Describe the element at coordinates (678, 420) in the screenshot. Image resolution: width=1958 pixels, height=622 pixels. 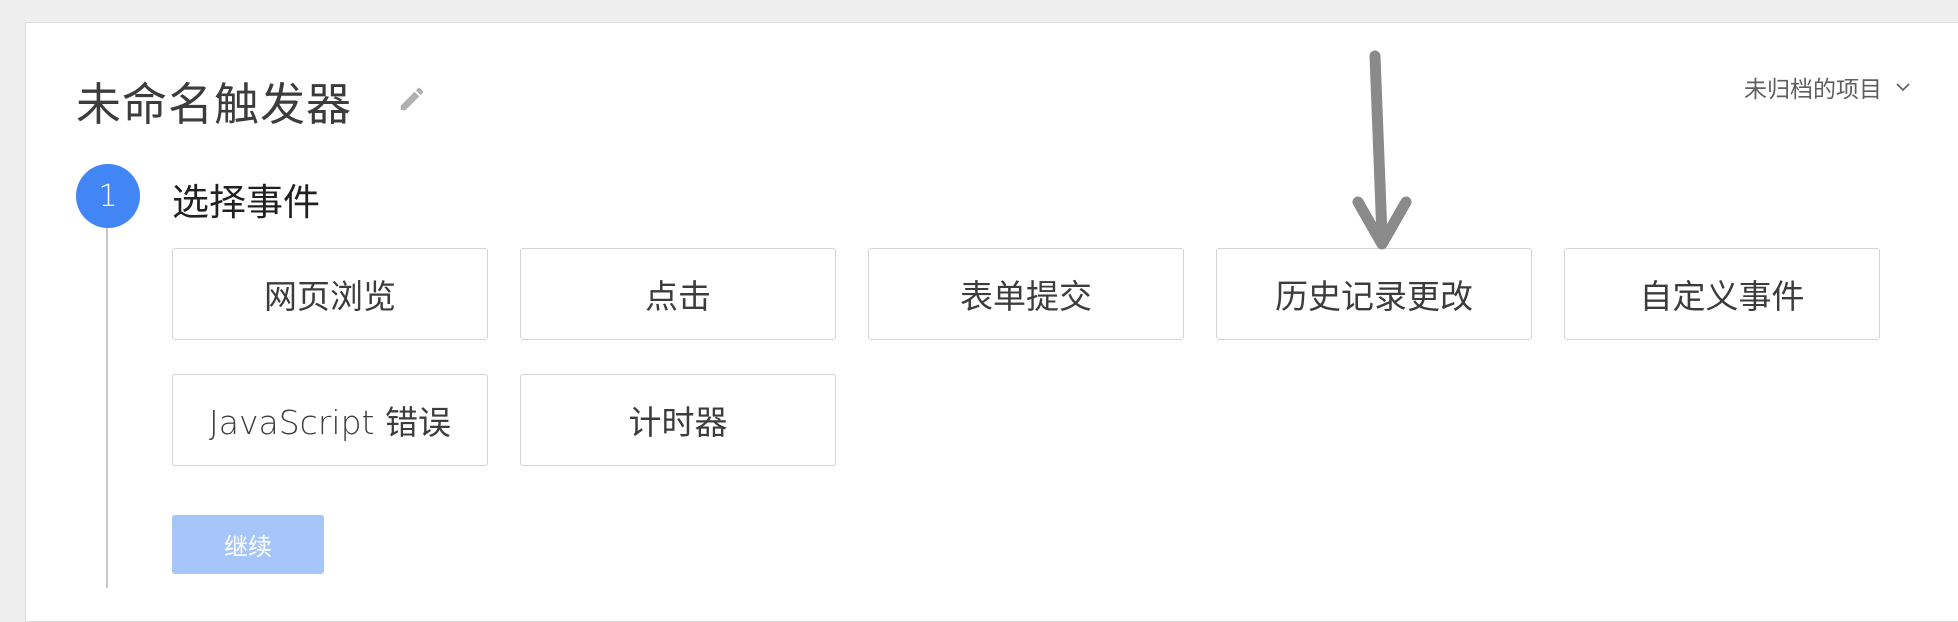
I see `event-button-timer: 计时器` at that location.